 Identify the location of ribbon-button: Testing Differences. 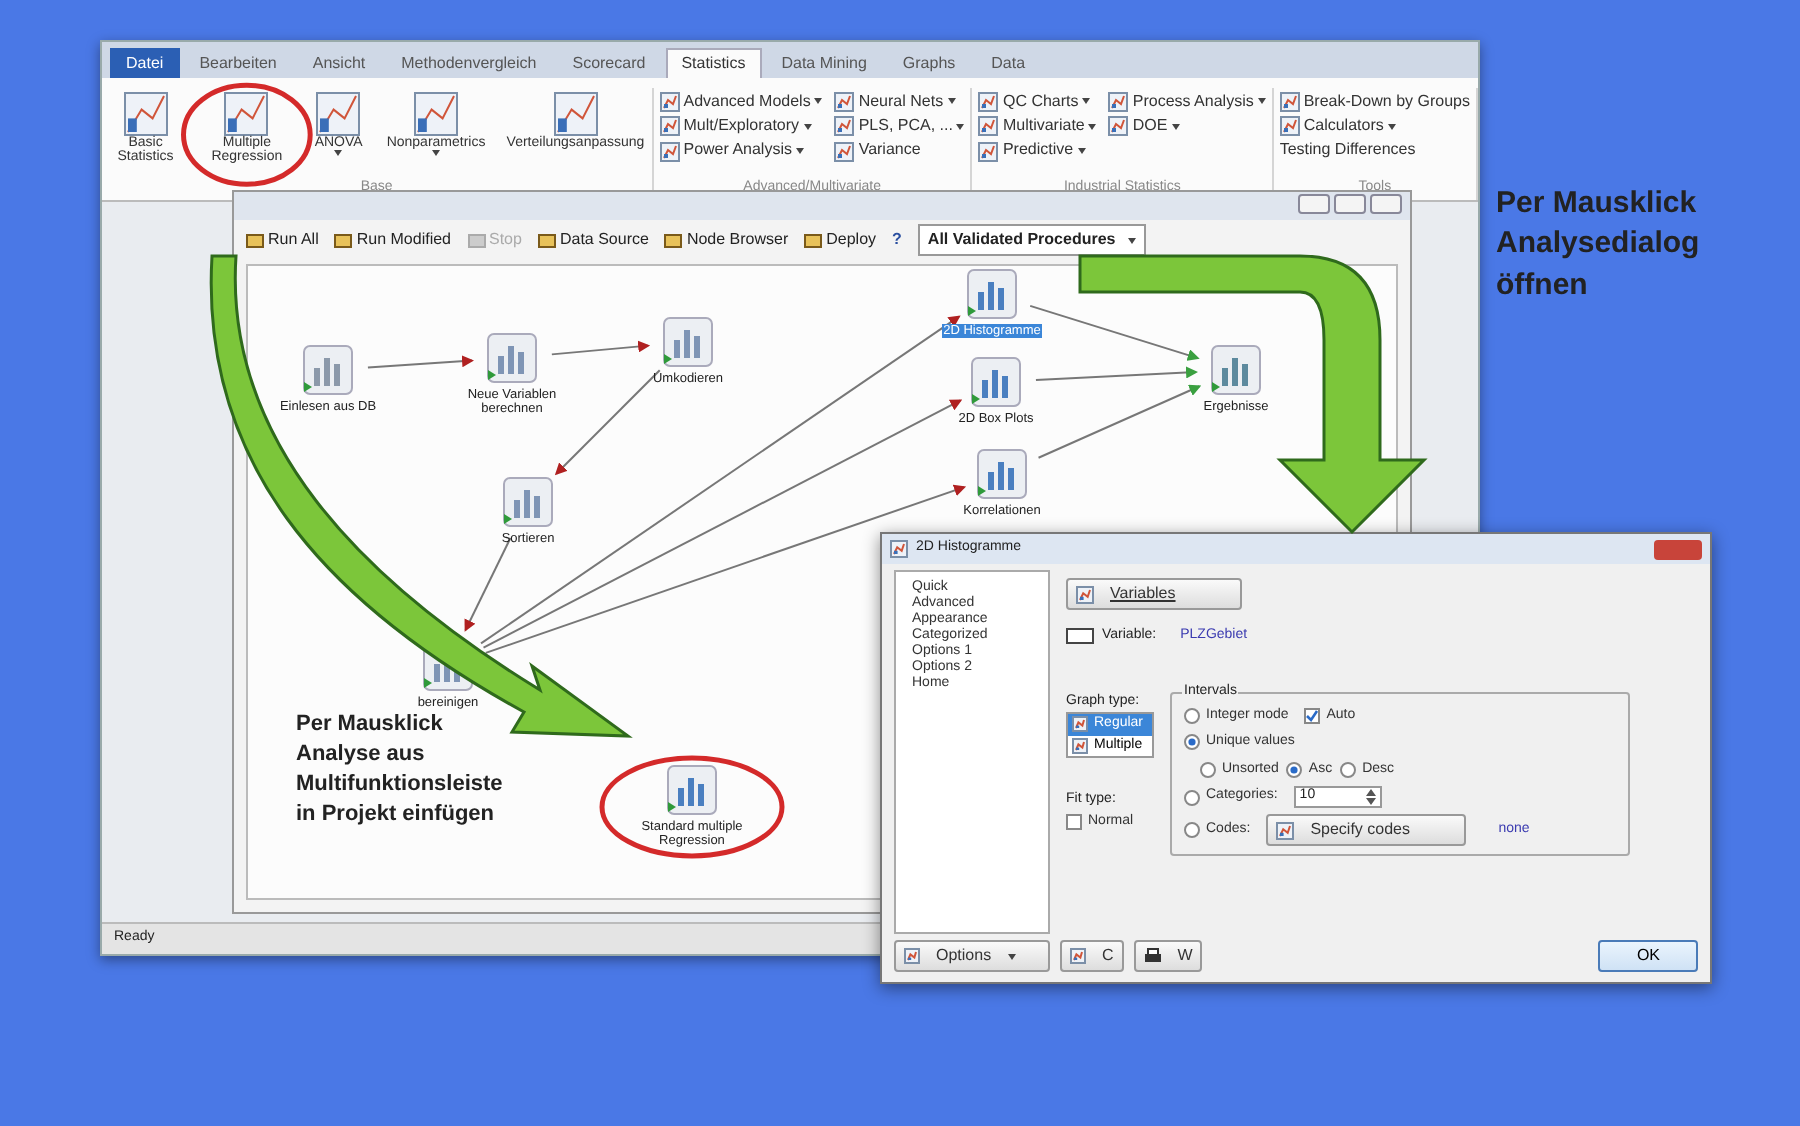
(1374, 151).